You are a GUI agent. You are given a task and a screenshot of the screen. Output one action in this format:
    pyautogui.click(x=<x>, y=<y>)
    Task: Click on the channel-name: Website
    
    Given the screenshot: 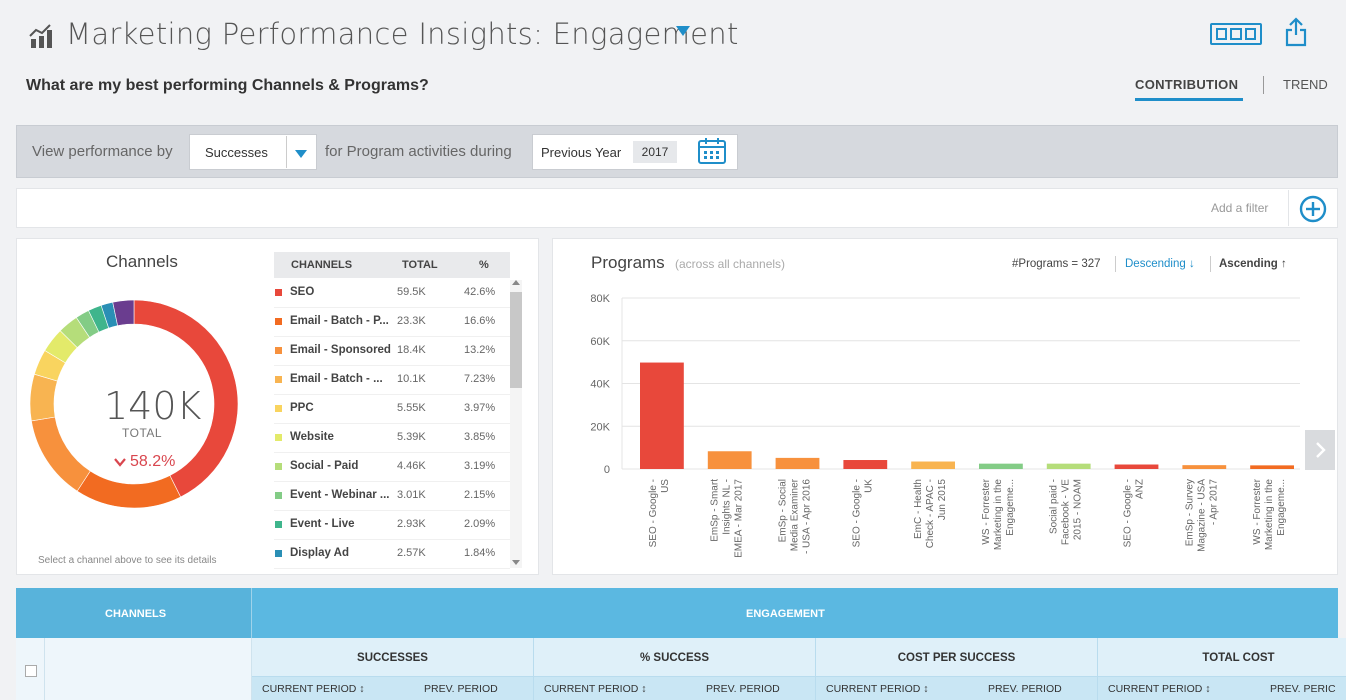 What is the action you would take?
    pyautogui.click(x=312, y=437)
    